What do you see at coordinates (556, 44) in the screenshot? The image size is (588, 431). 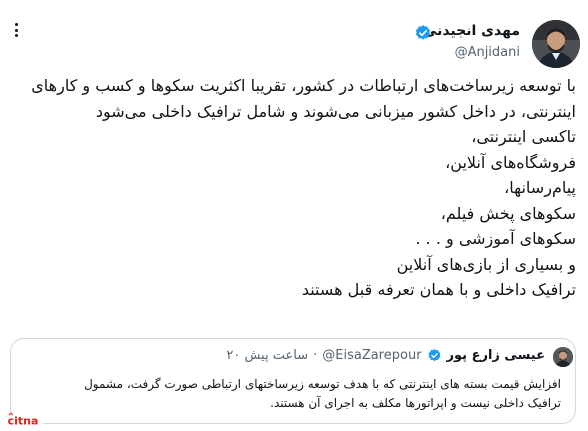 I see `author-avatar` at bounding box center [556, 44].